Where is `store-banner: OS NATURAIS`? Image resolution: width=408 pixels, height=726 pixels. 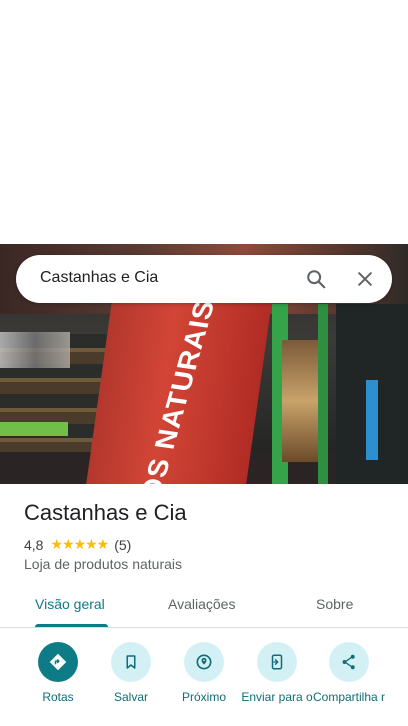 store-banner: OS NATURAIS is located at coordinates (178, 382).